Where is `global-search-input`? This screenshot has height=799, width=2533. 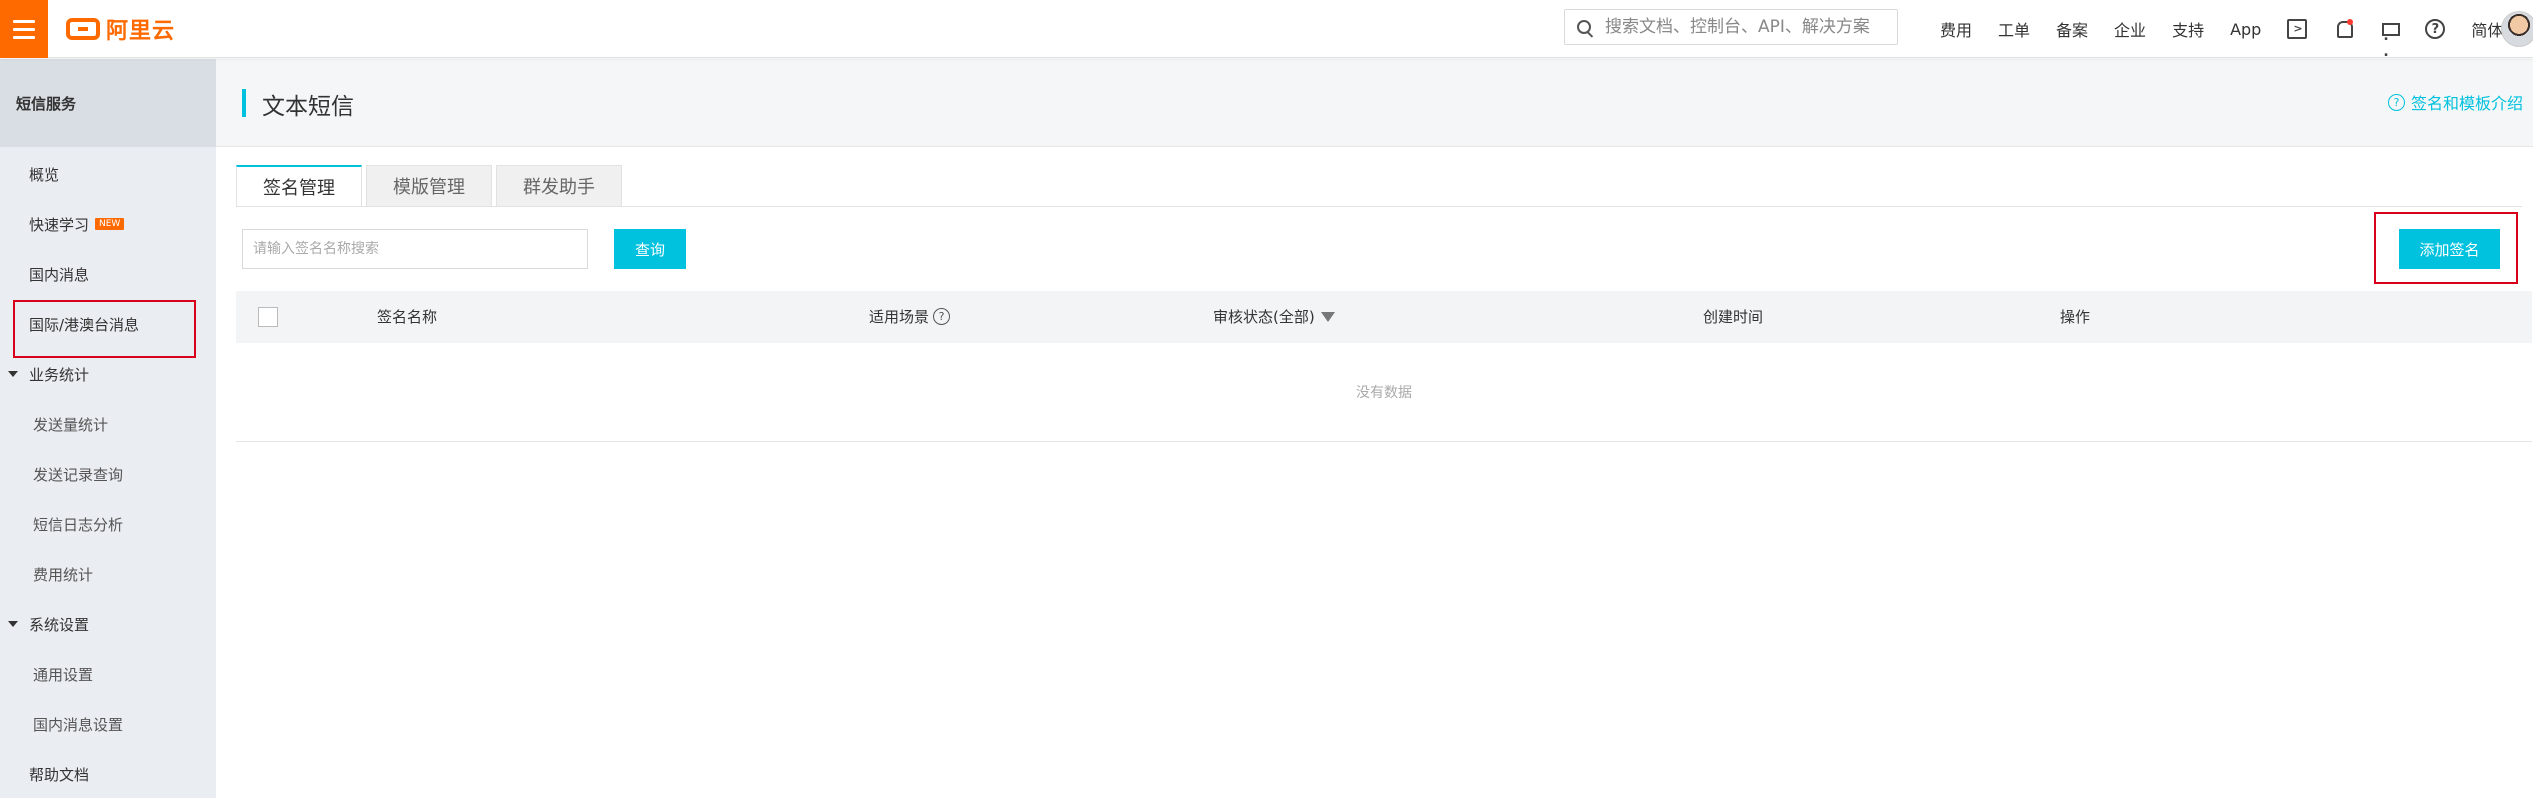 global-search-input is located at coordinates (1745, 27).